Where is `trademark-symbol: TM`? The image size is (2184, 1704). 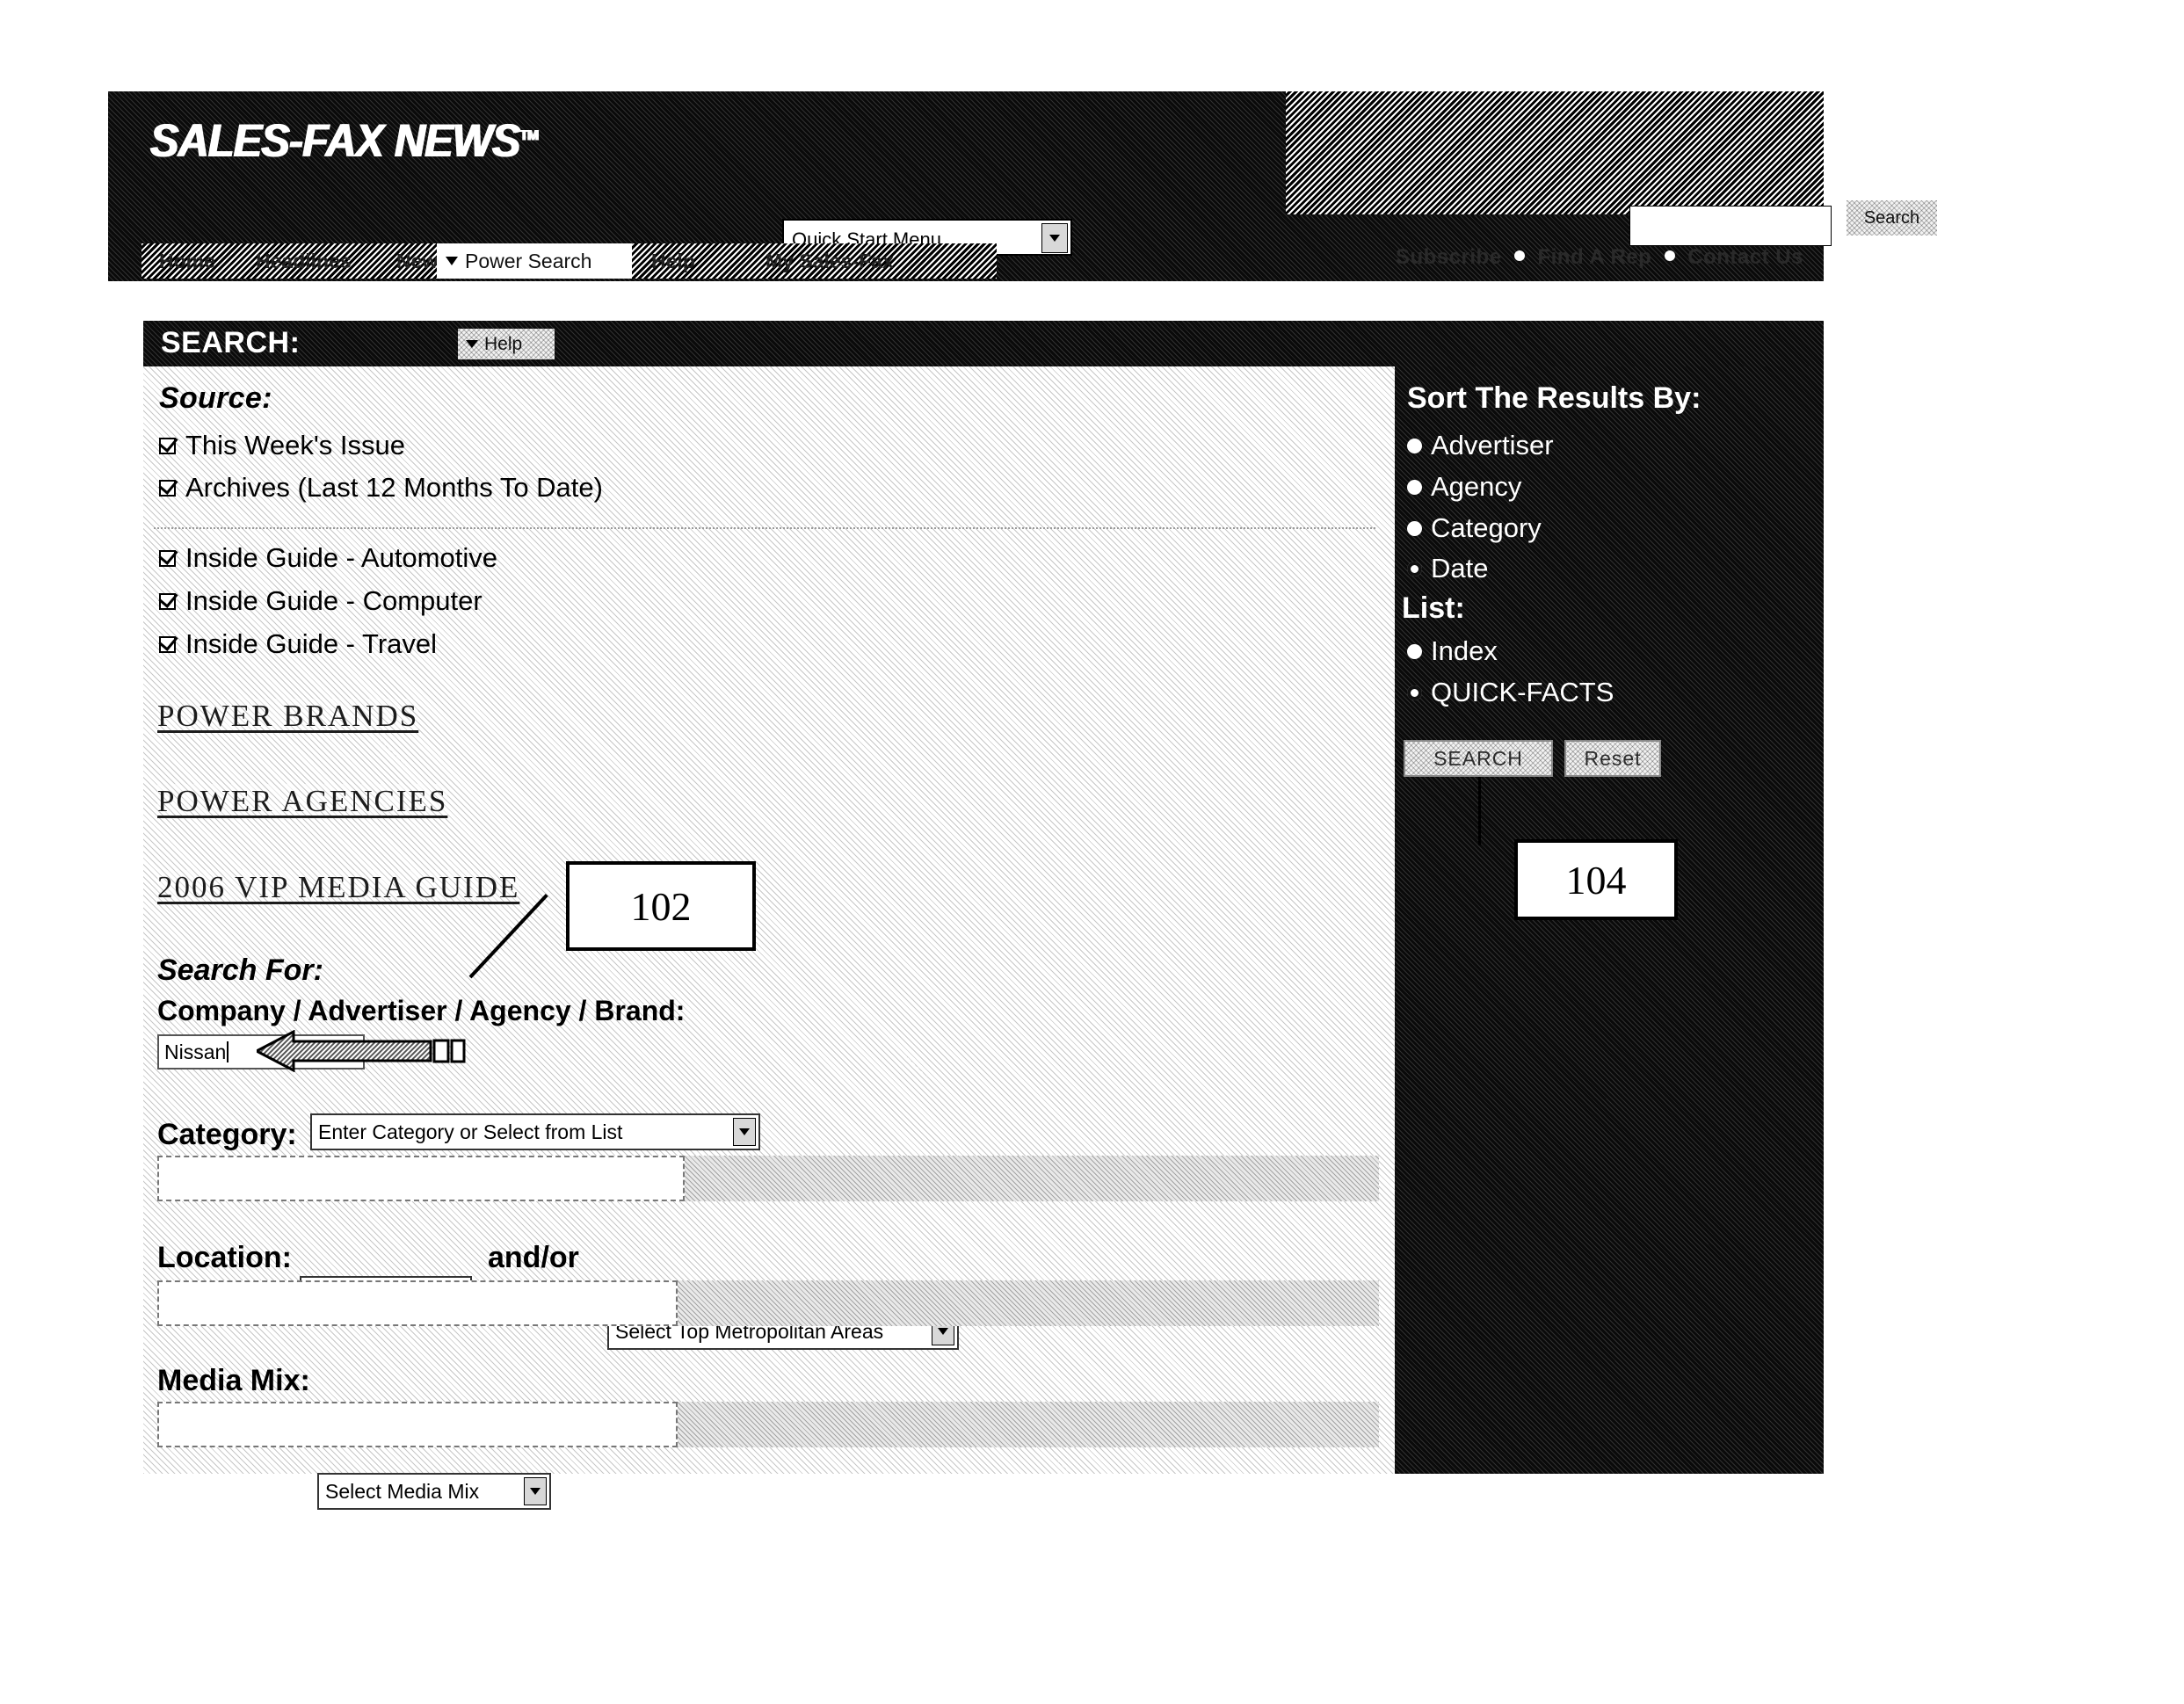
trademark-symbol: TM is located at coordinates (529, 135).